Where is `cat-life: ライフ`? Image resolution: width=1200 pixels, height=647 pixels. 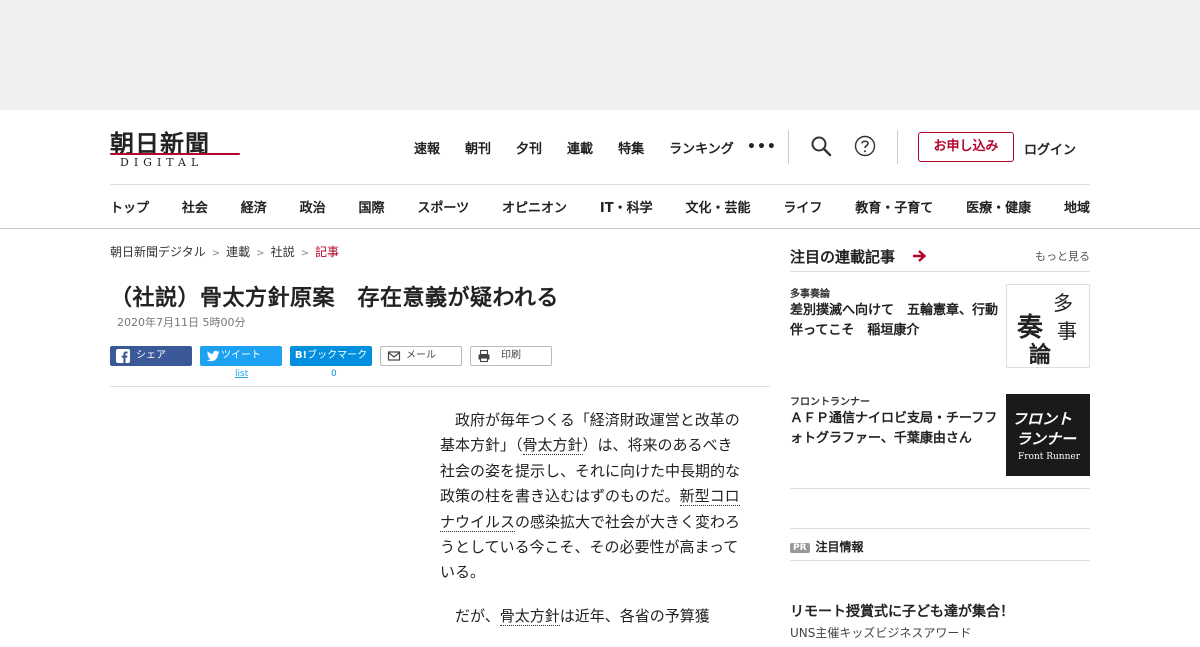 cat-life: ライフ is located at coordinates (802, 206).